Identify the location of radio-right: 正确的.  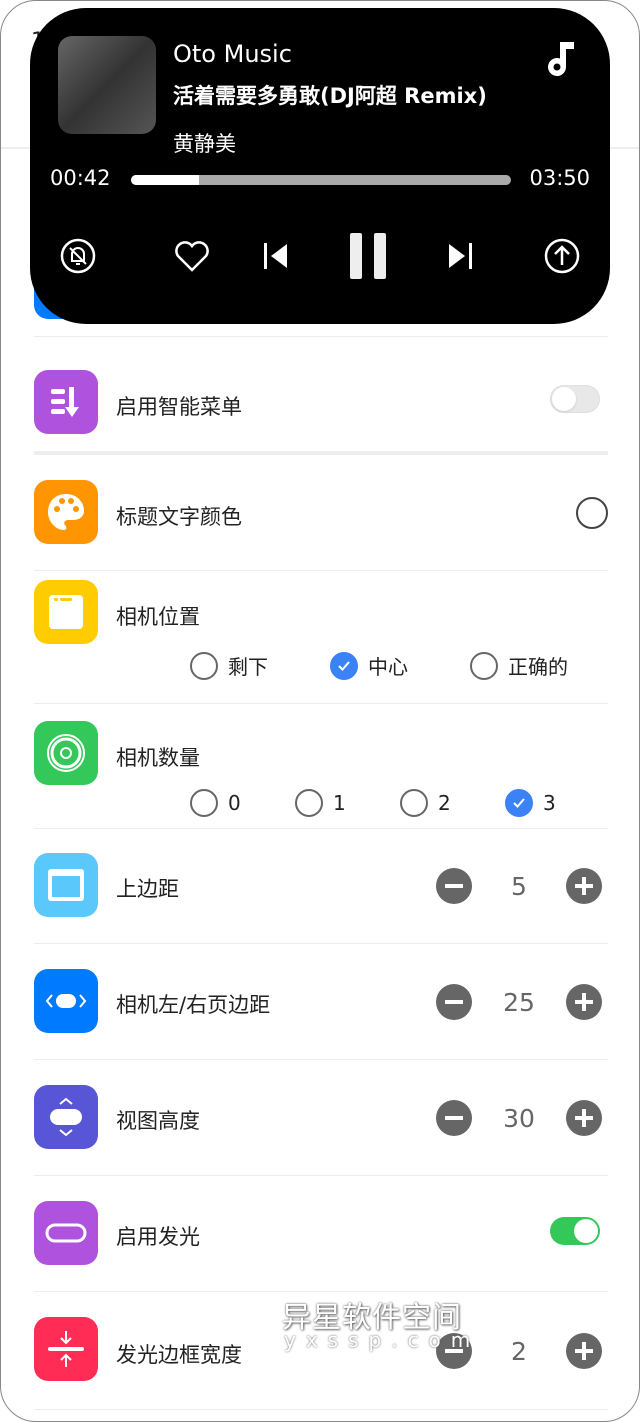
(519, 665).